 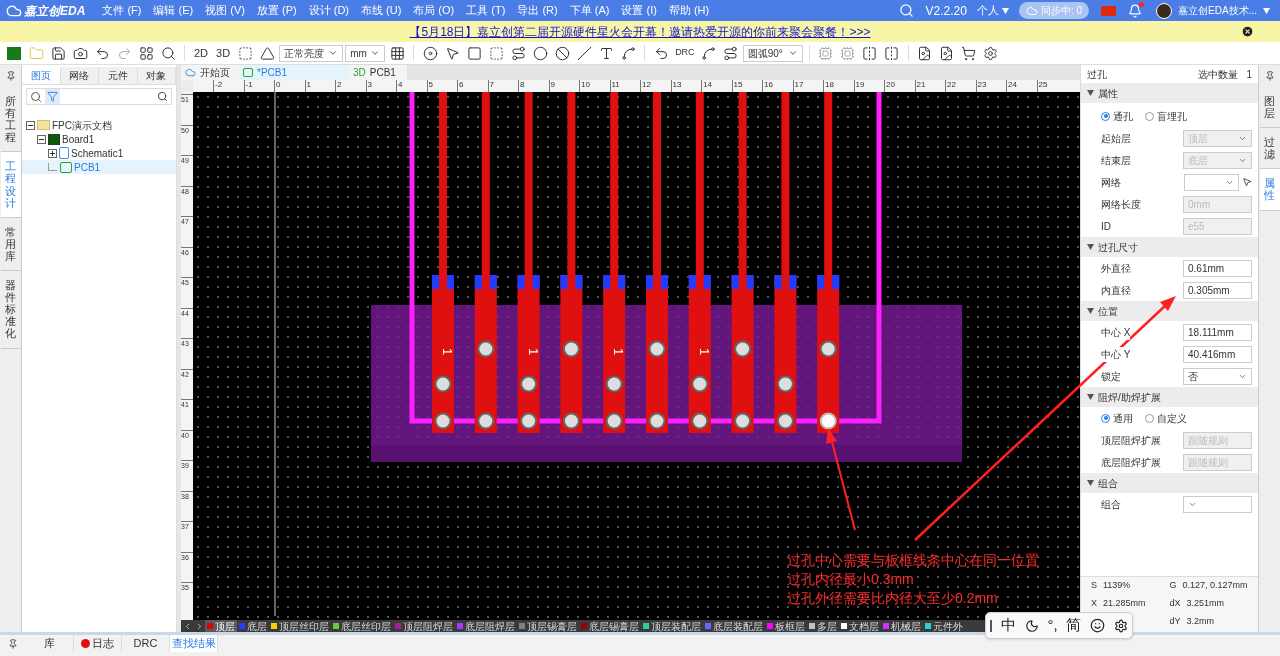 What do you see at coordinates (434, 10) in the screenshot?
I see `menu-item: 布局 (O)` at bounding box center [434, 10].